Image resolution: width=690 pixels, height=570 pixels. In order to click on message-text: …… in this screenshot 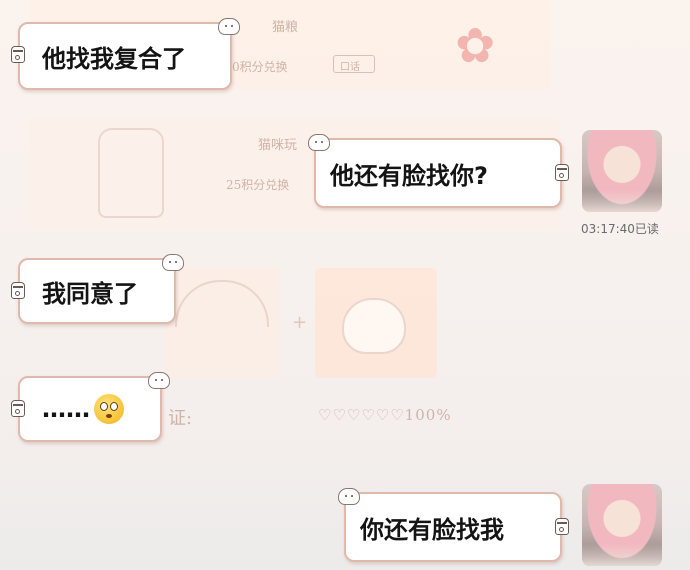, I will do `click(66, 409)`.